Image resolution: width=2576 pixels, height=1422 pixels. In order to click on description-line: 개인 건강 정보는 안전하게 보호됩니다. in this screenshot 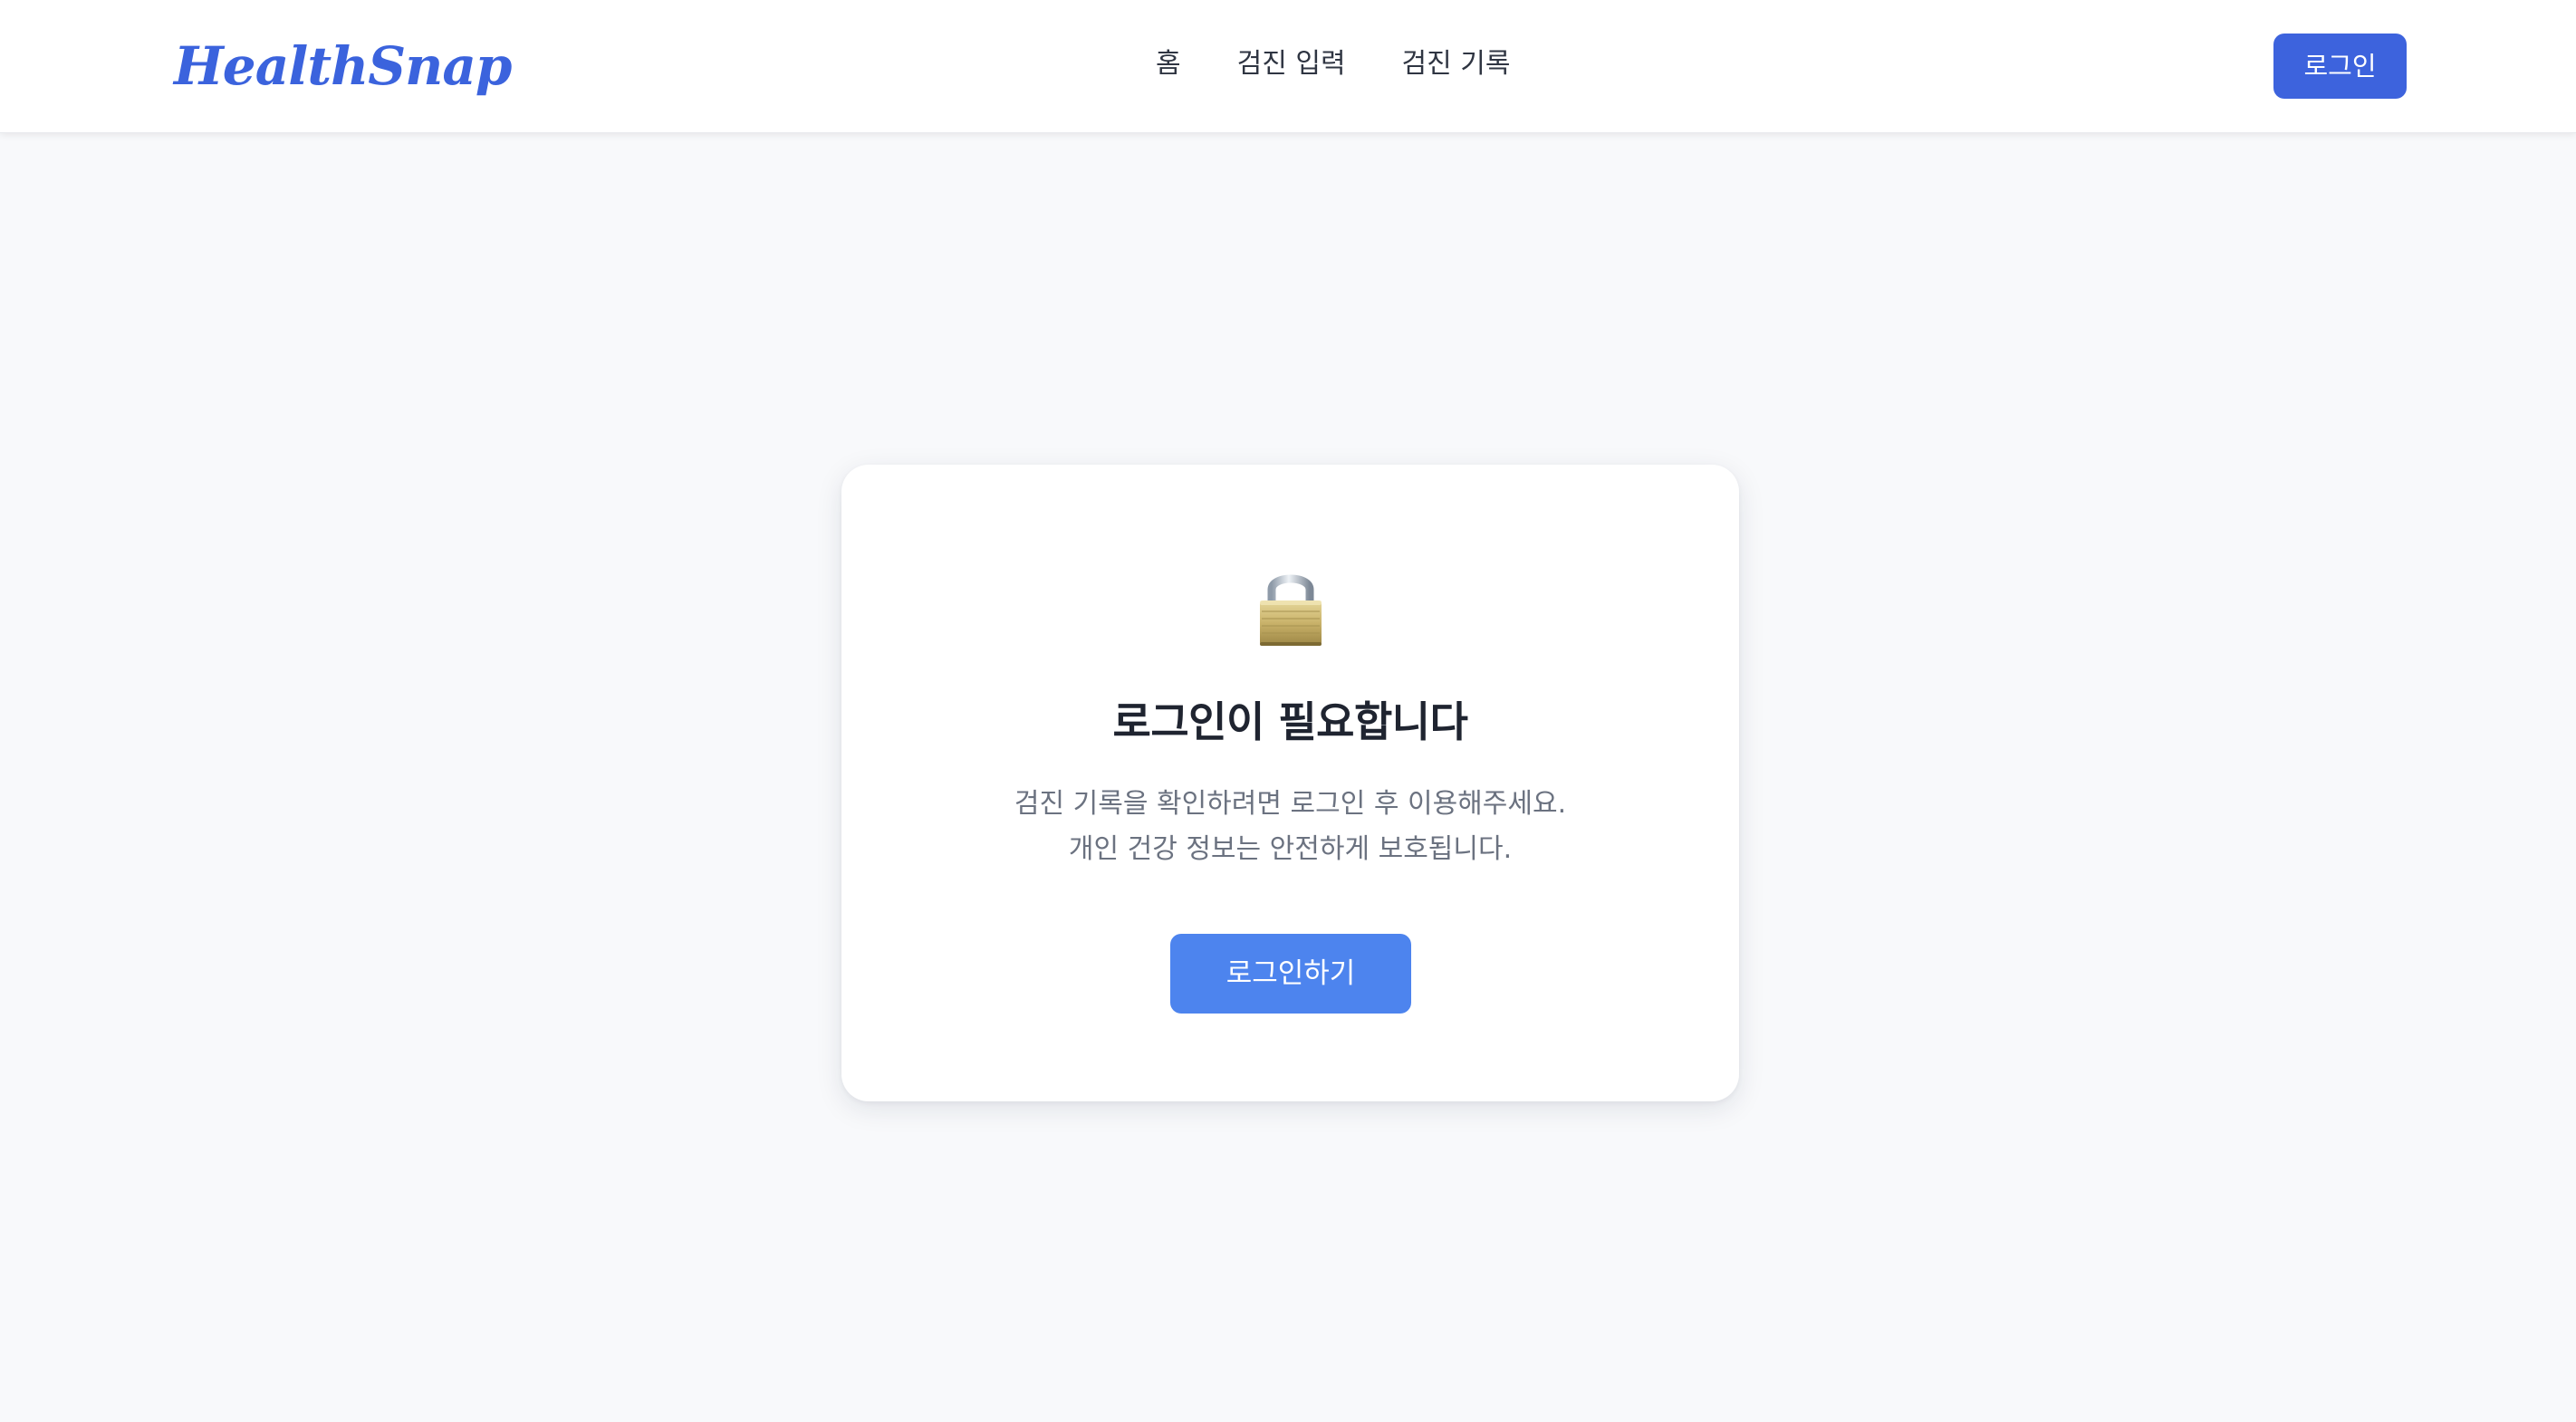, I will do `click(1290, 849)`.